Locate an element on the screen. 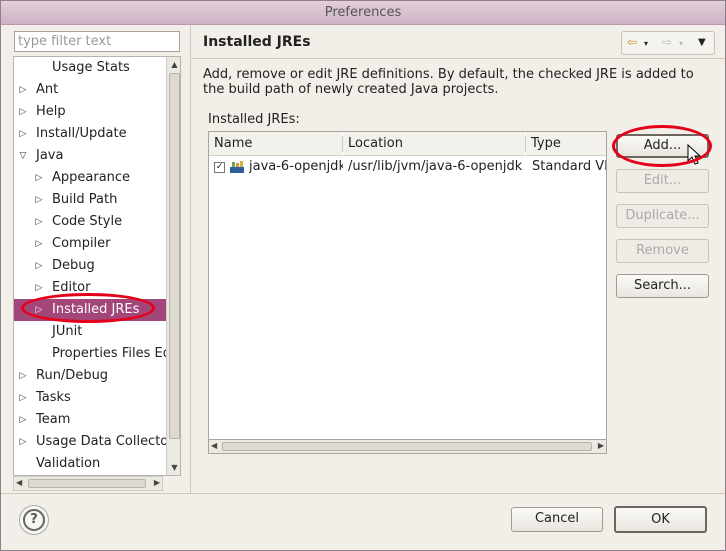 Image resolution: width=726 pixels, height=551 pixels. jre-location: /usr/lib/jvm/java-6-openjdk is located at coordinates (435, 166).